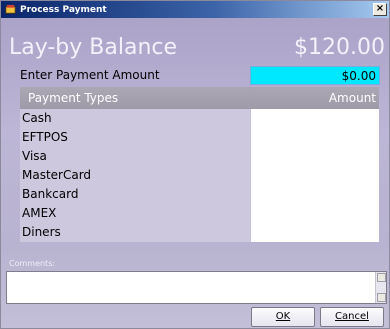  I want to click on table-row: MasterCard, so click(199, 175).